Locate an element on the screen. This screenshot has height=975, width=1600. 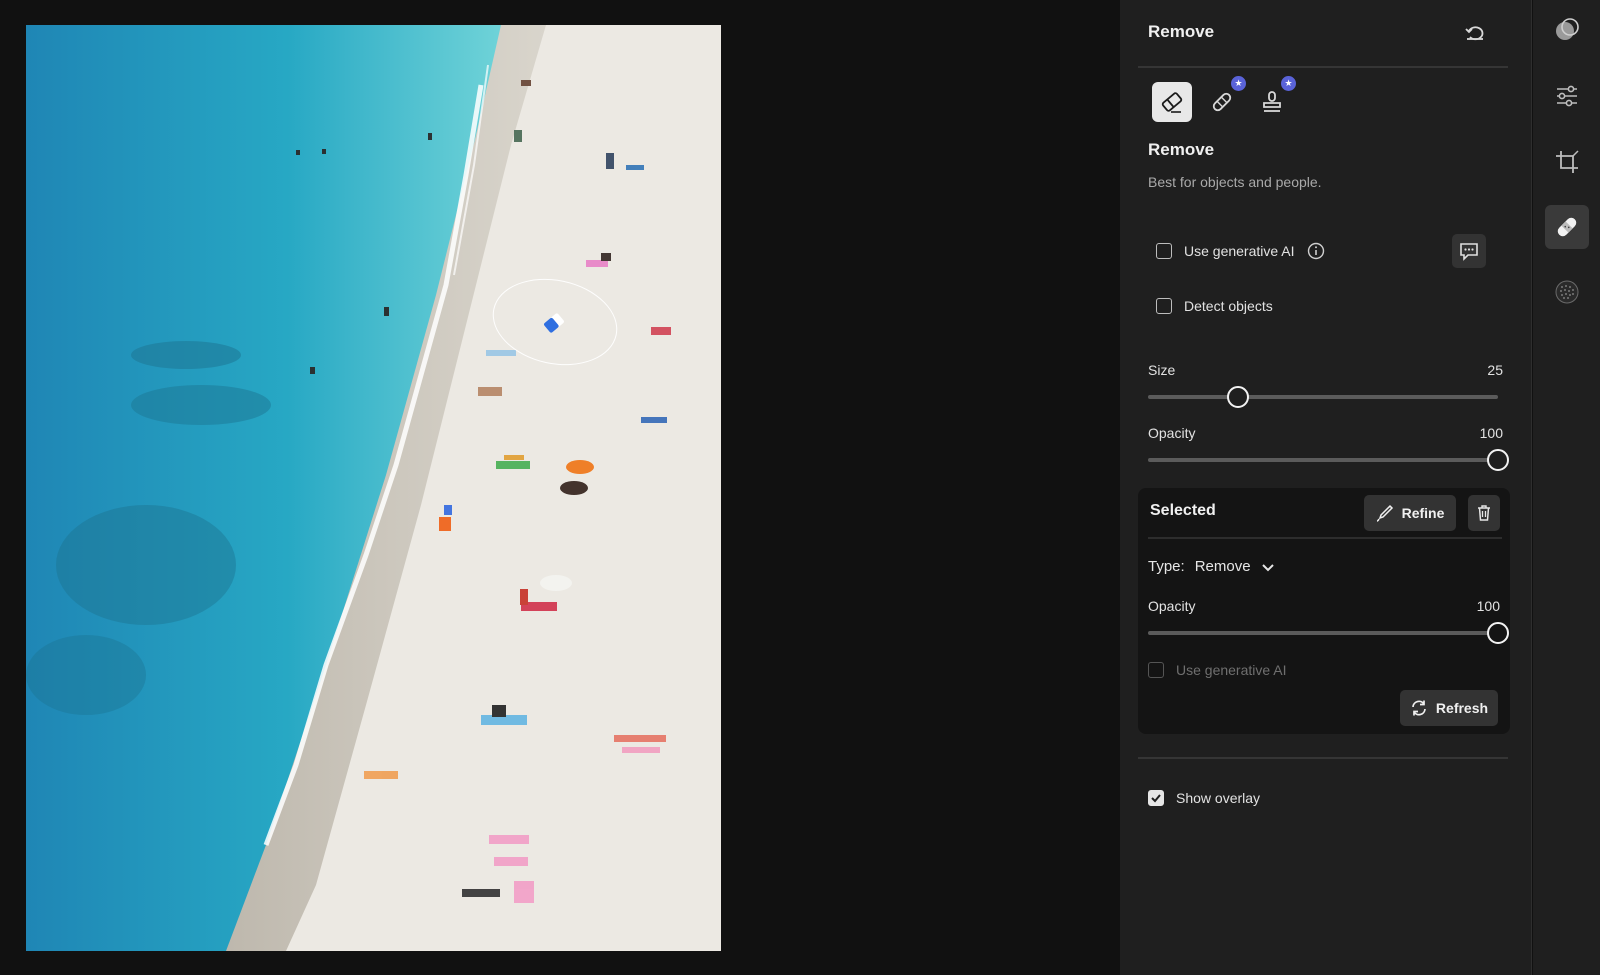
type-dropdown: Type: Remove is located at coordinates (1211, 566).